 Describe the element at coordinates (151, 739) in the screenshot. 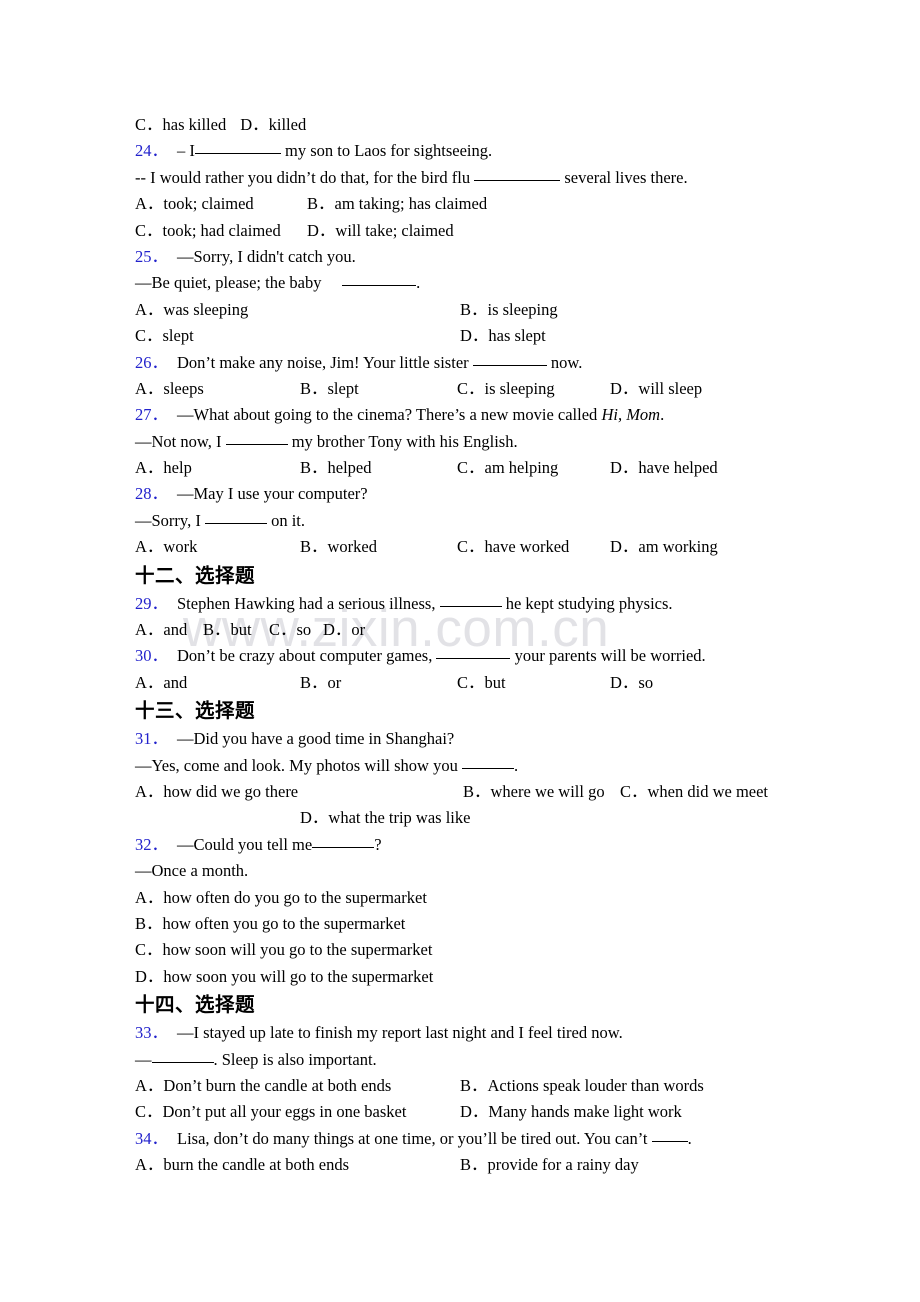

I see `question-31-number: 31．` at that location.